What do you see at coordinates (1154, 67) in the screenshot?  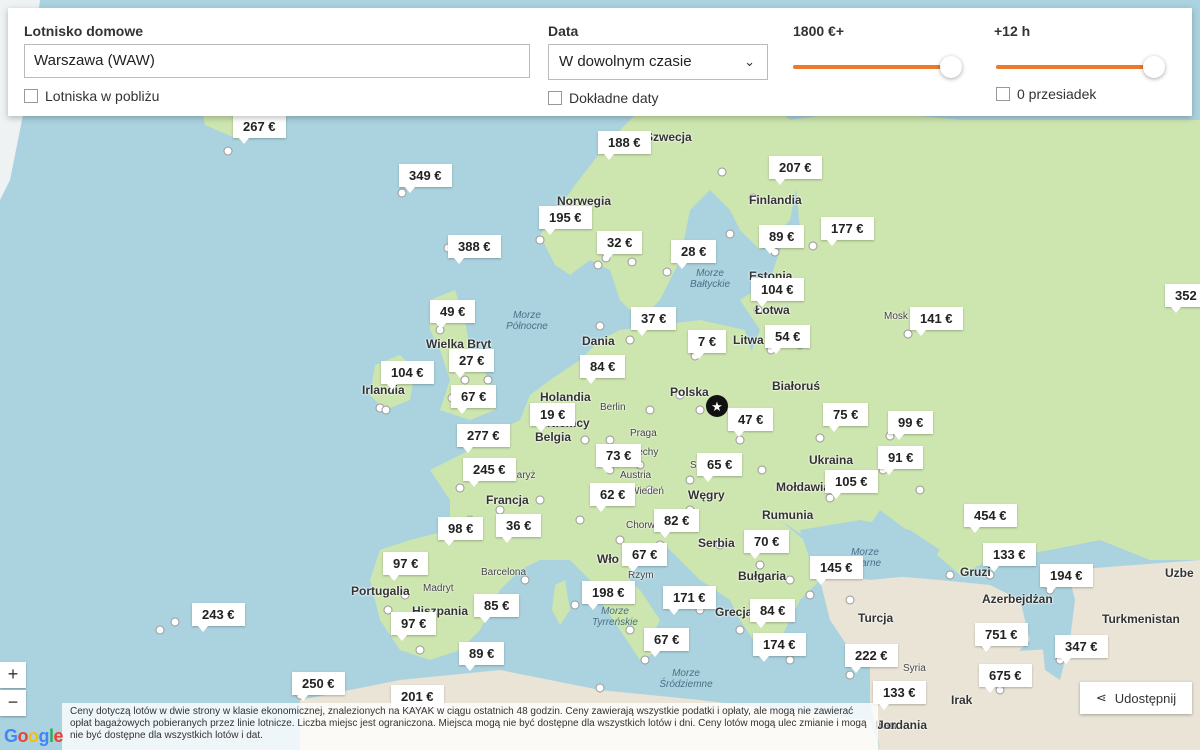 I see `duration-slider-thumb` at bounding box center [1154, 67].